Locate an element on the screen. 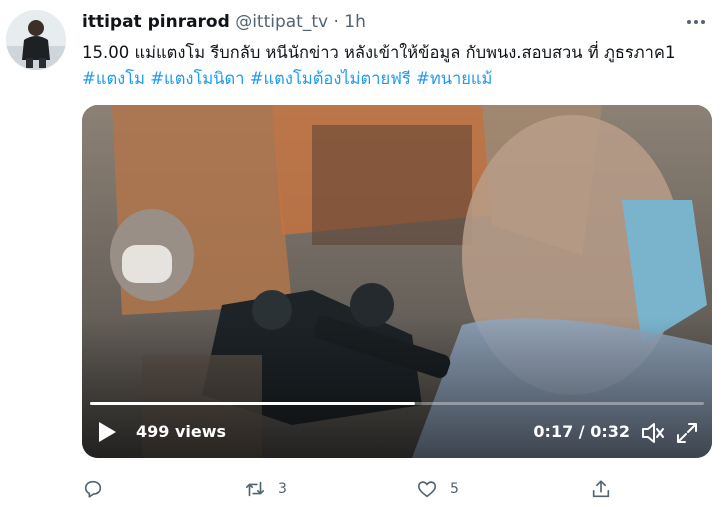 Image resolution: width=726 pixels, height=507 pixels. more-horizontal-icon is located at coordinates (696, 22).